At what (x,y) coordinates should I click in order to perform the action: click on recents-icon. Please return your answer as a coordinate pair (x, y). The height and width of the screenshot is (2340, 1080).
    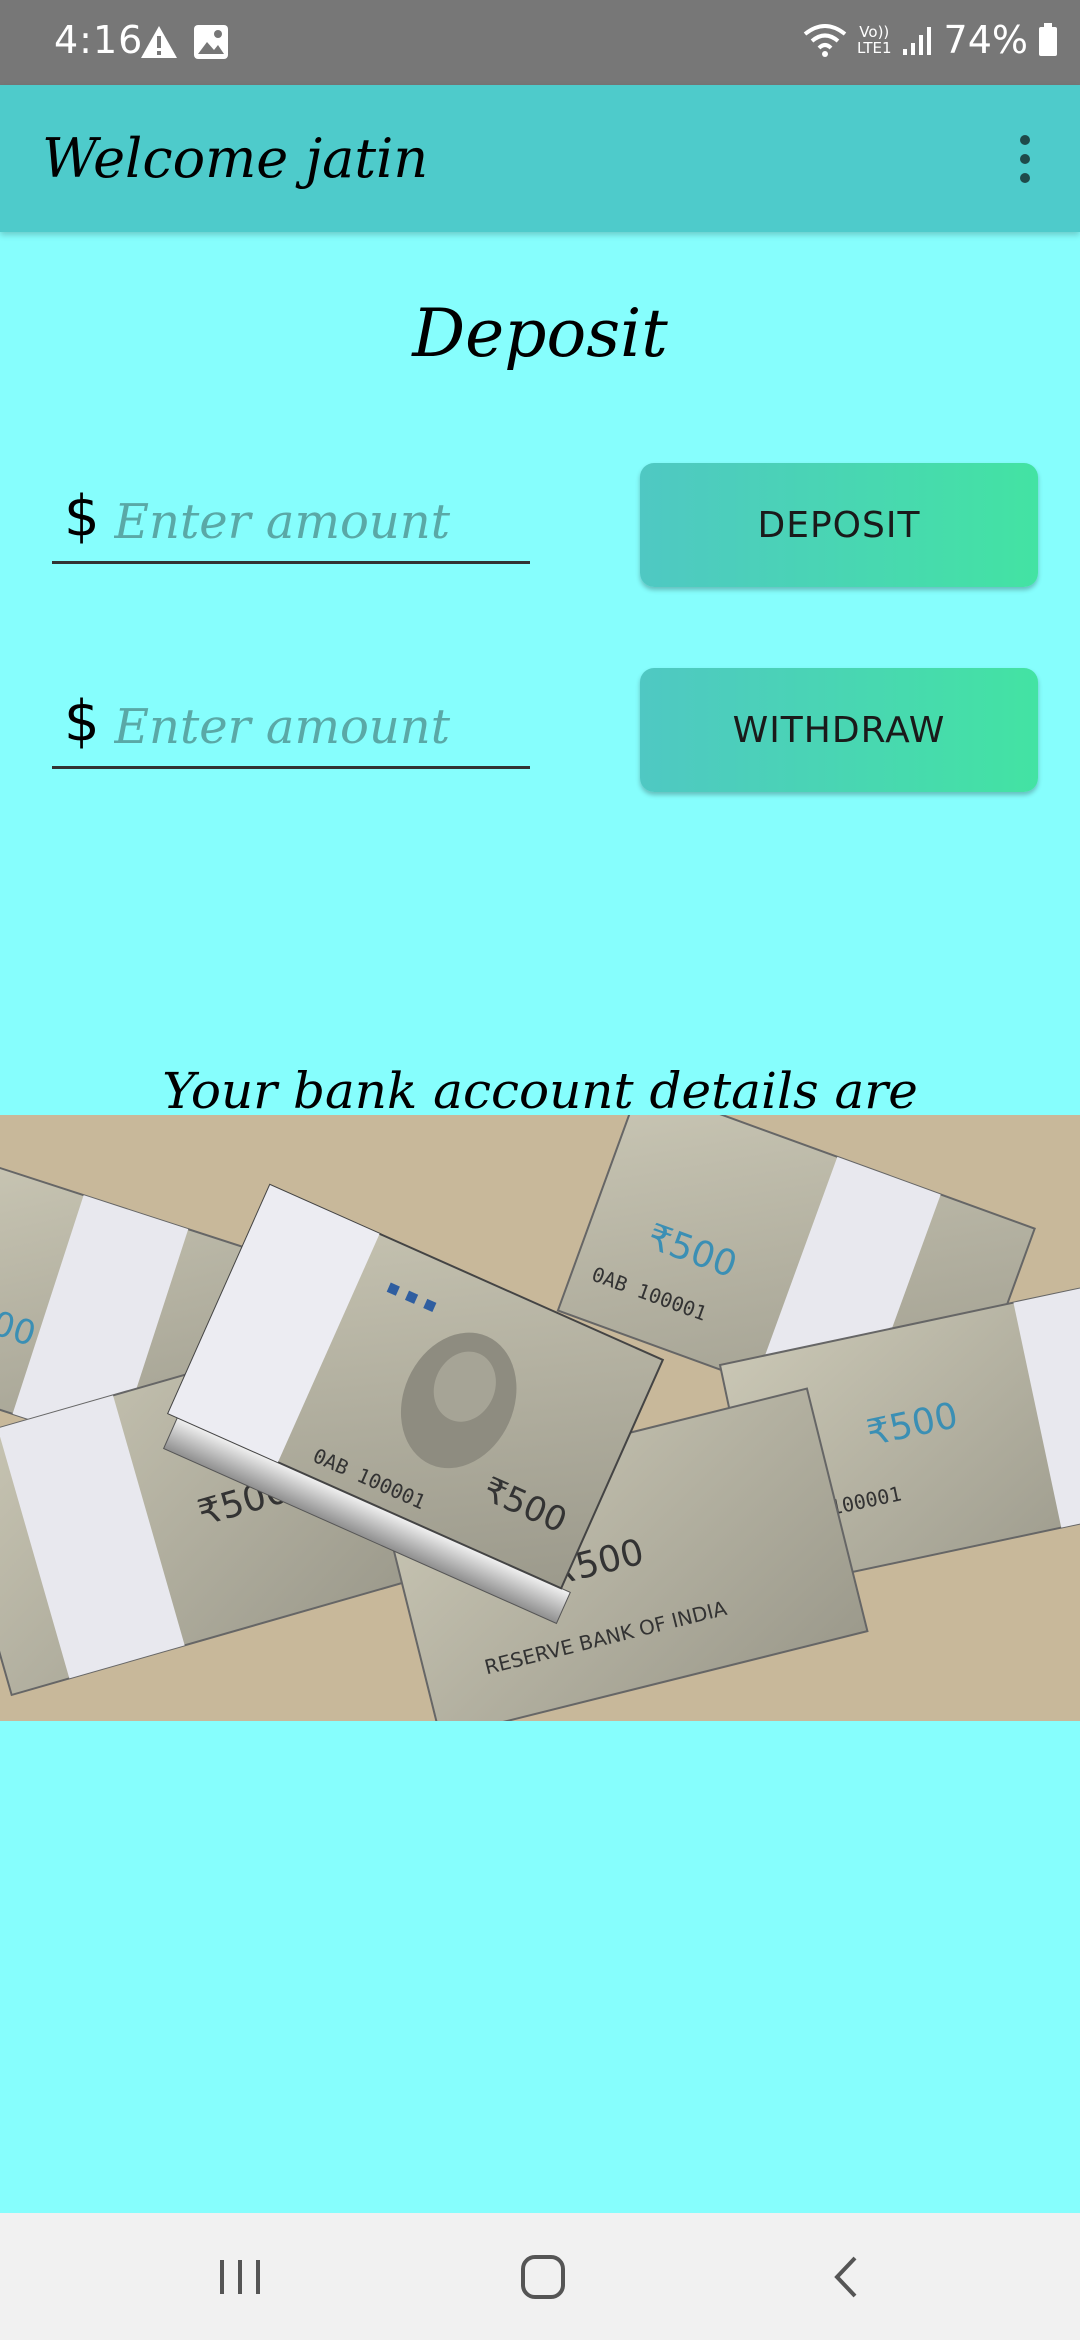
    Looking at the image, I should click on (240, 2277).